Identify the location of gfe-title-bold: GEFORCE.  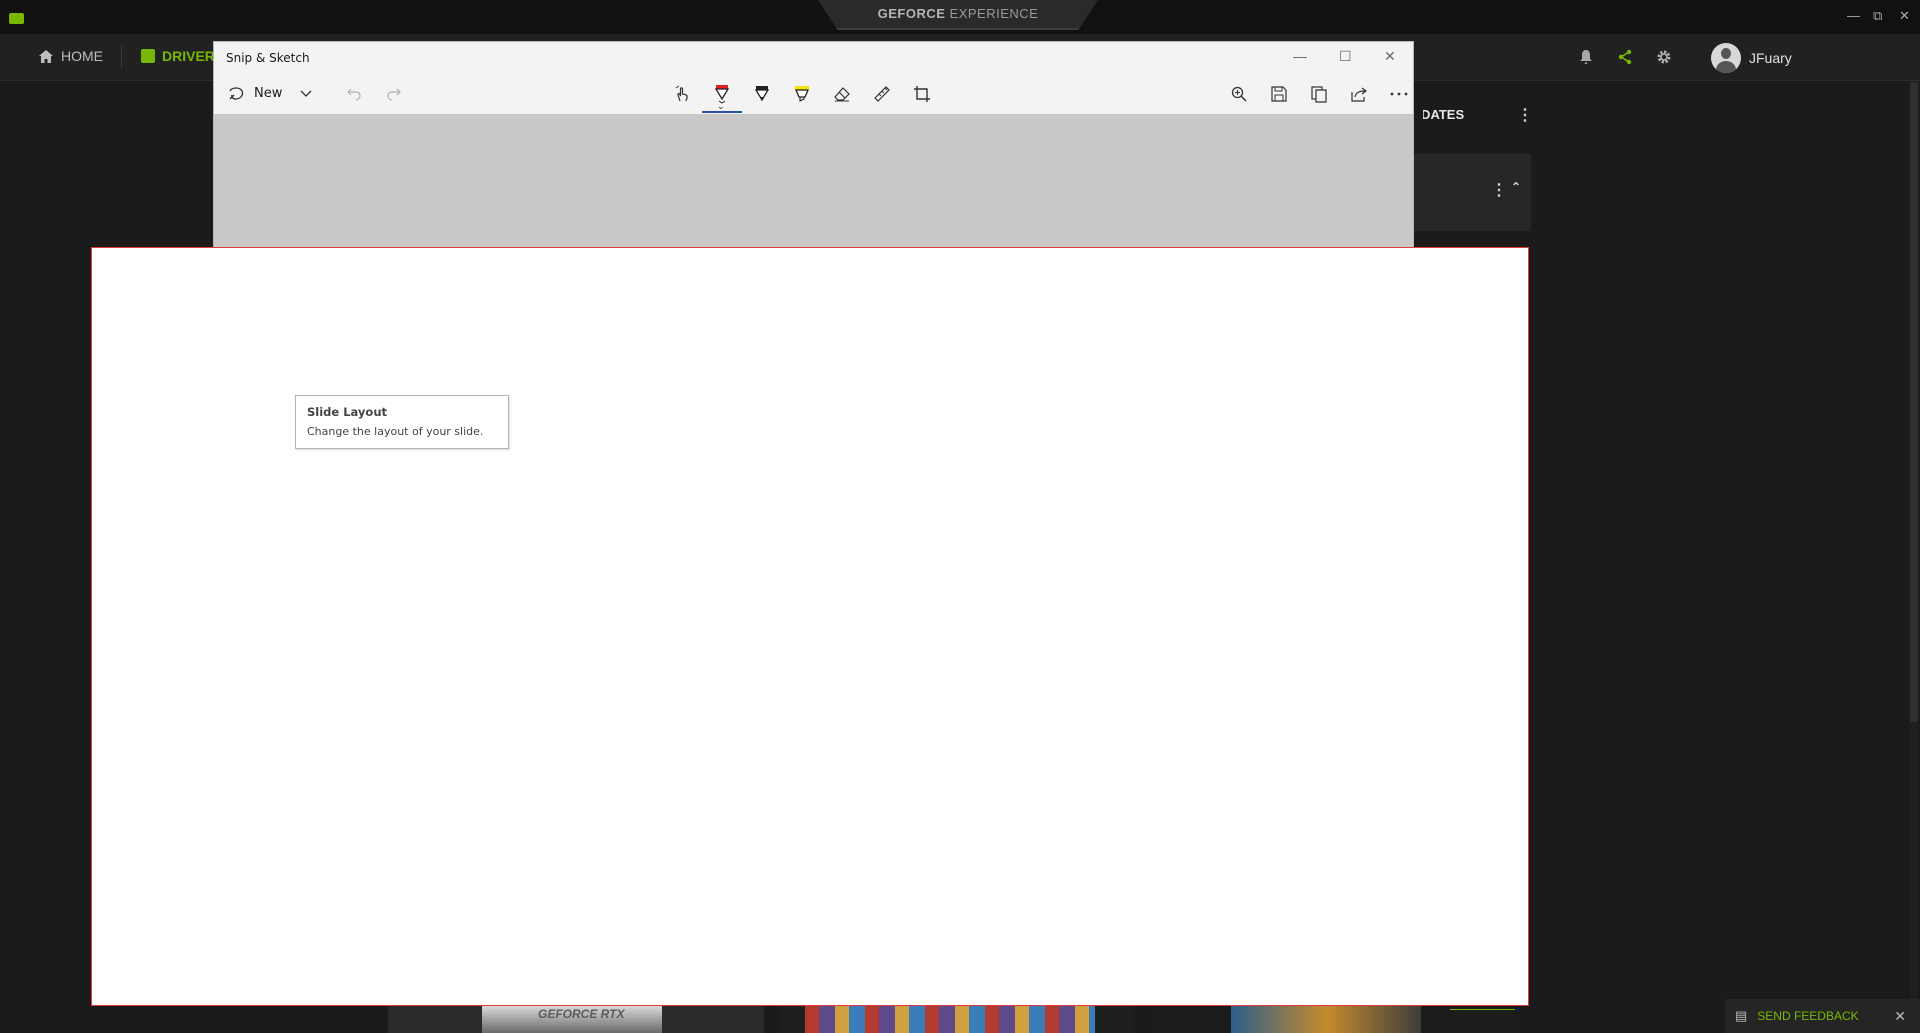
(911, 13).